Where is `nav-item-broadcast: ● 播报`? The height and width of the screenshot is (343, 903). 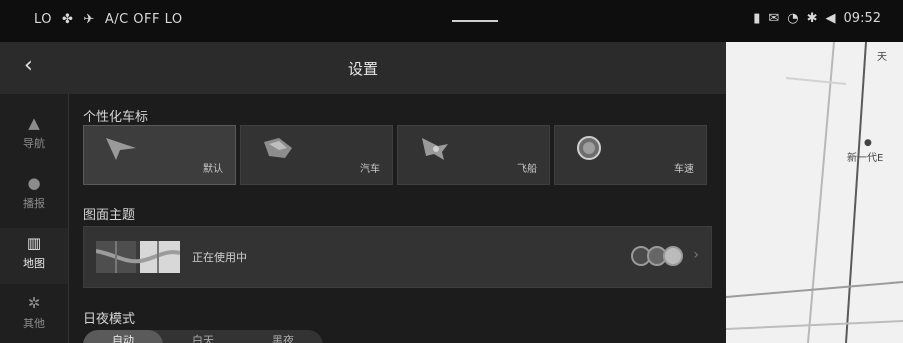
nav-item-broadcast: ● 播报 is located at coordinates (34, 196).